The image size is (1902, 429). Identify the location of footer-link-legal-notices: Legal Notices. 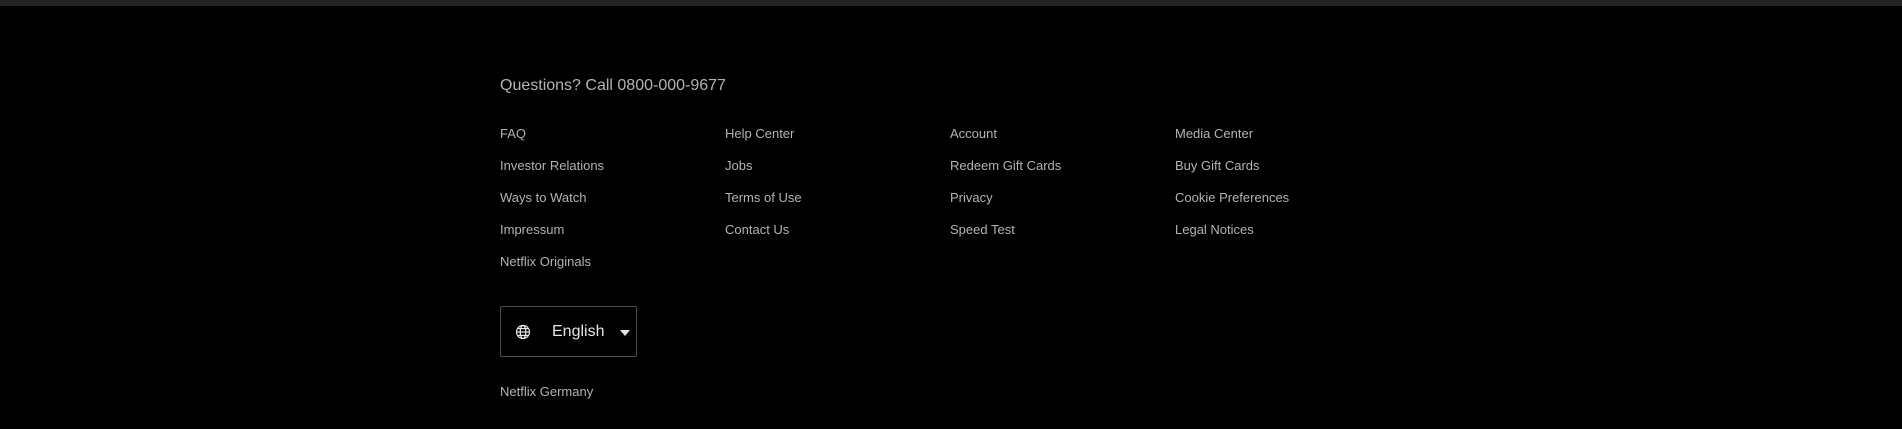
(1214, 236).